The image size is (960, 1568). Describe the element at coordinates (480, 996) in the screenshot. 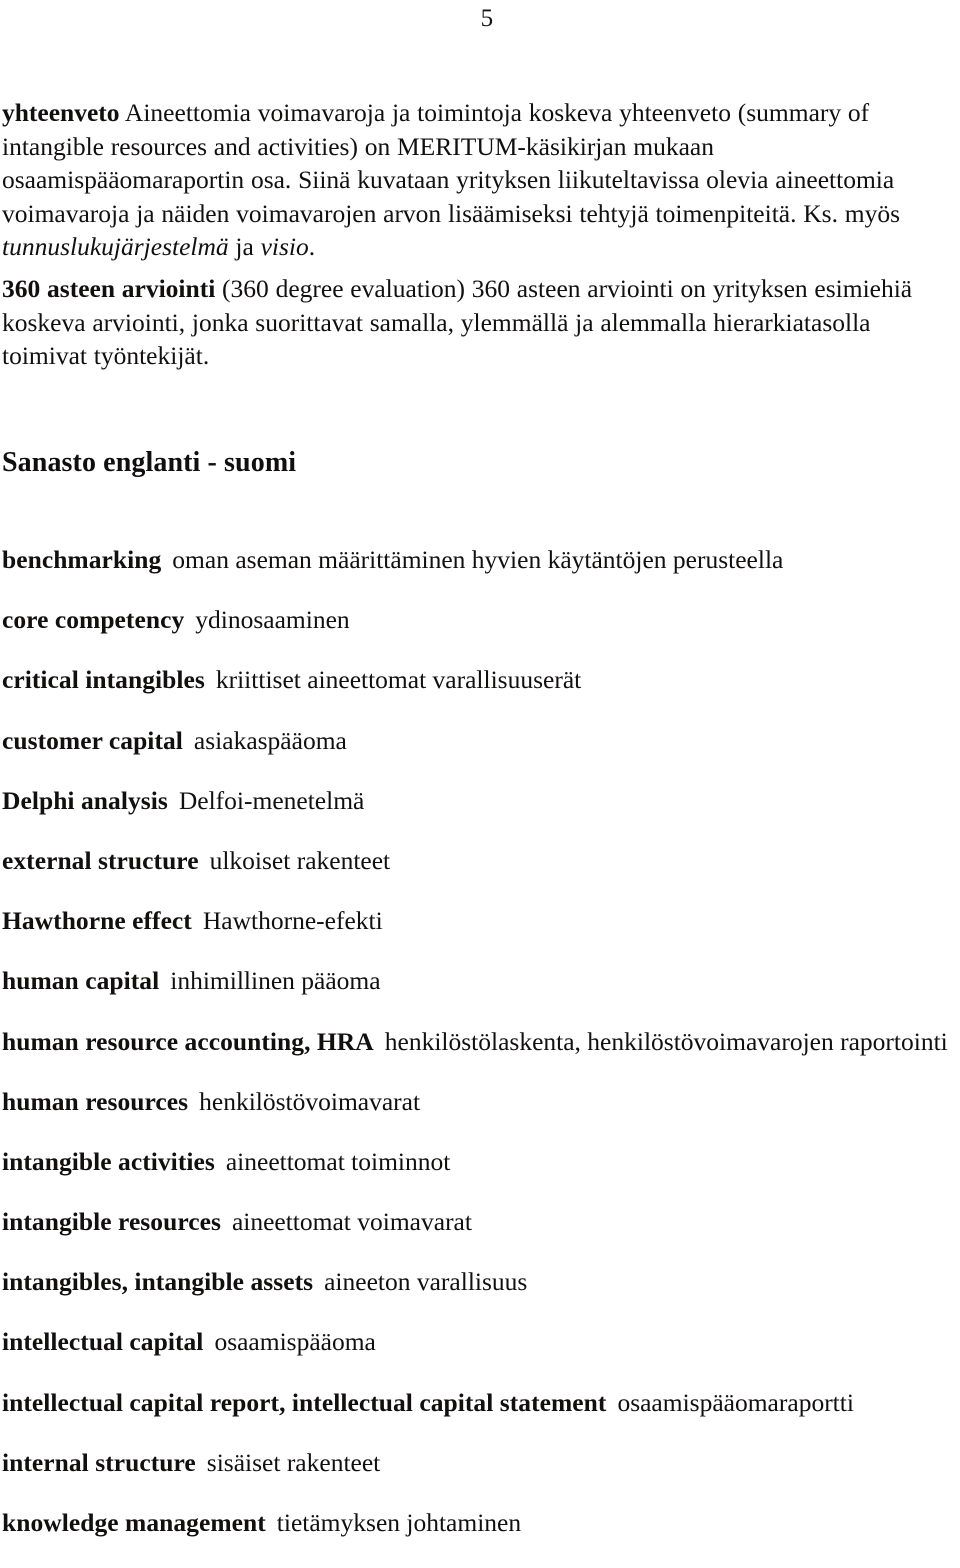

I see `glossary-entry: human capital inhimillinen pääoma` at that location.